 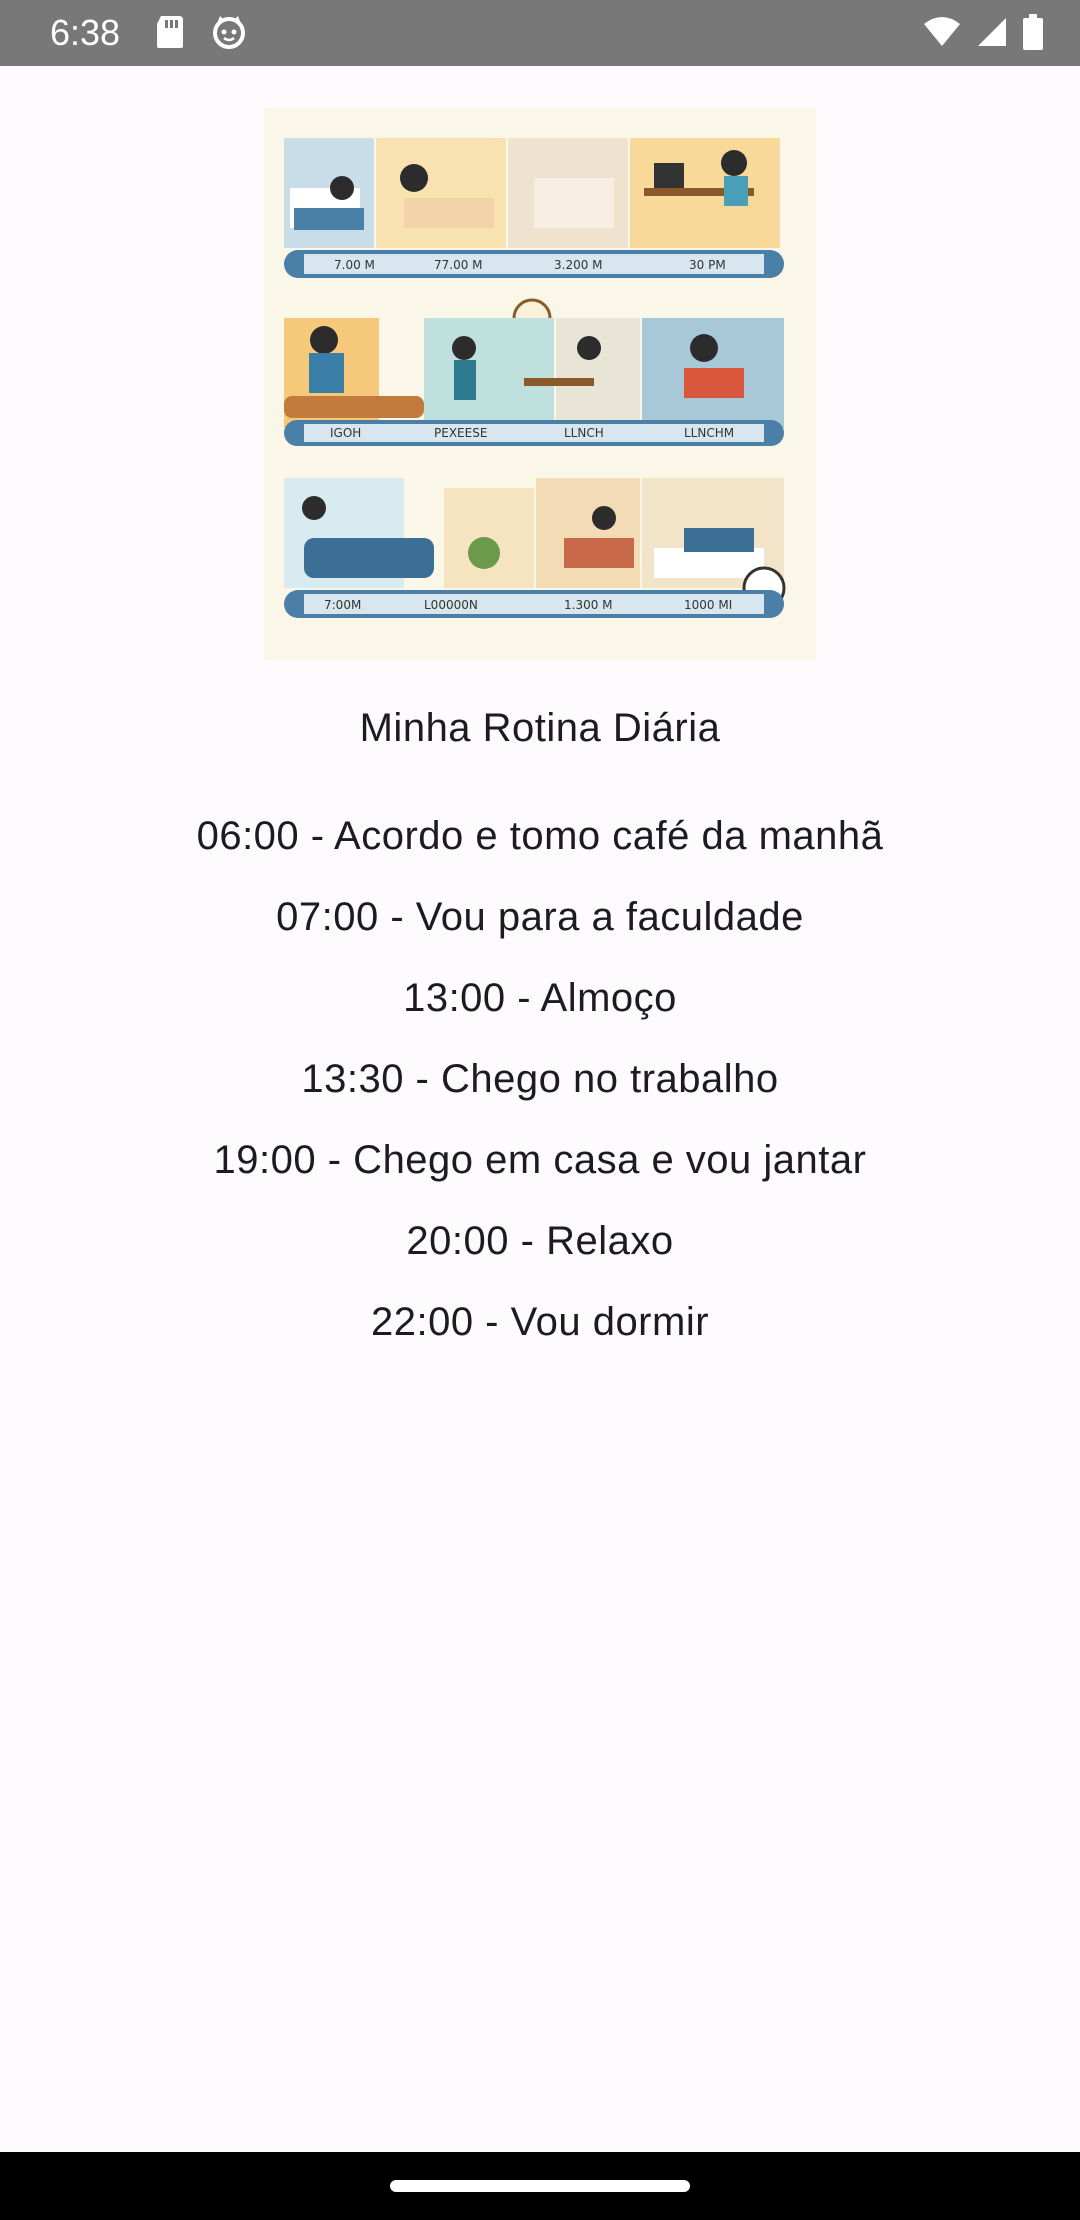 I want to click on cat-face-icon, so click(x=229, y=34).